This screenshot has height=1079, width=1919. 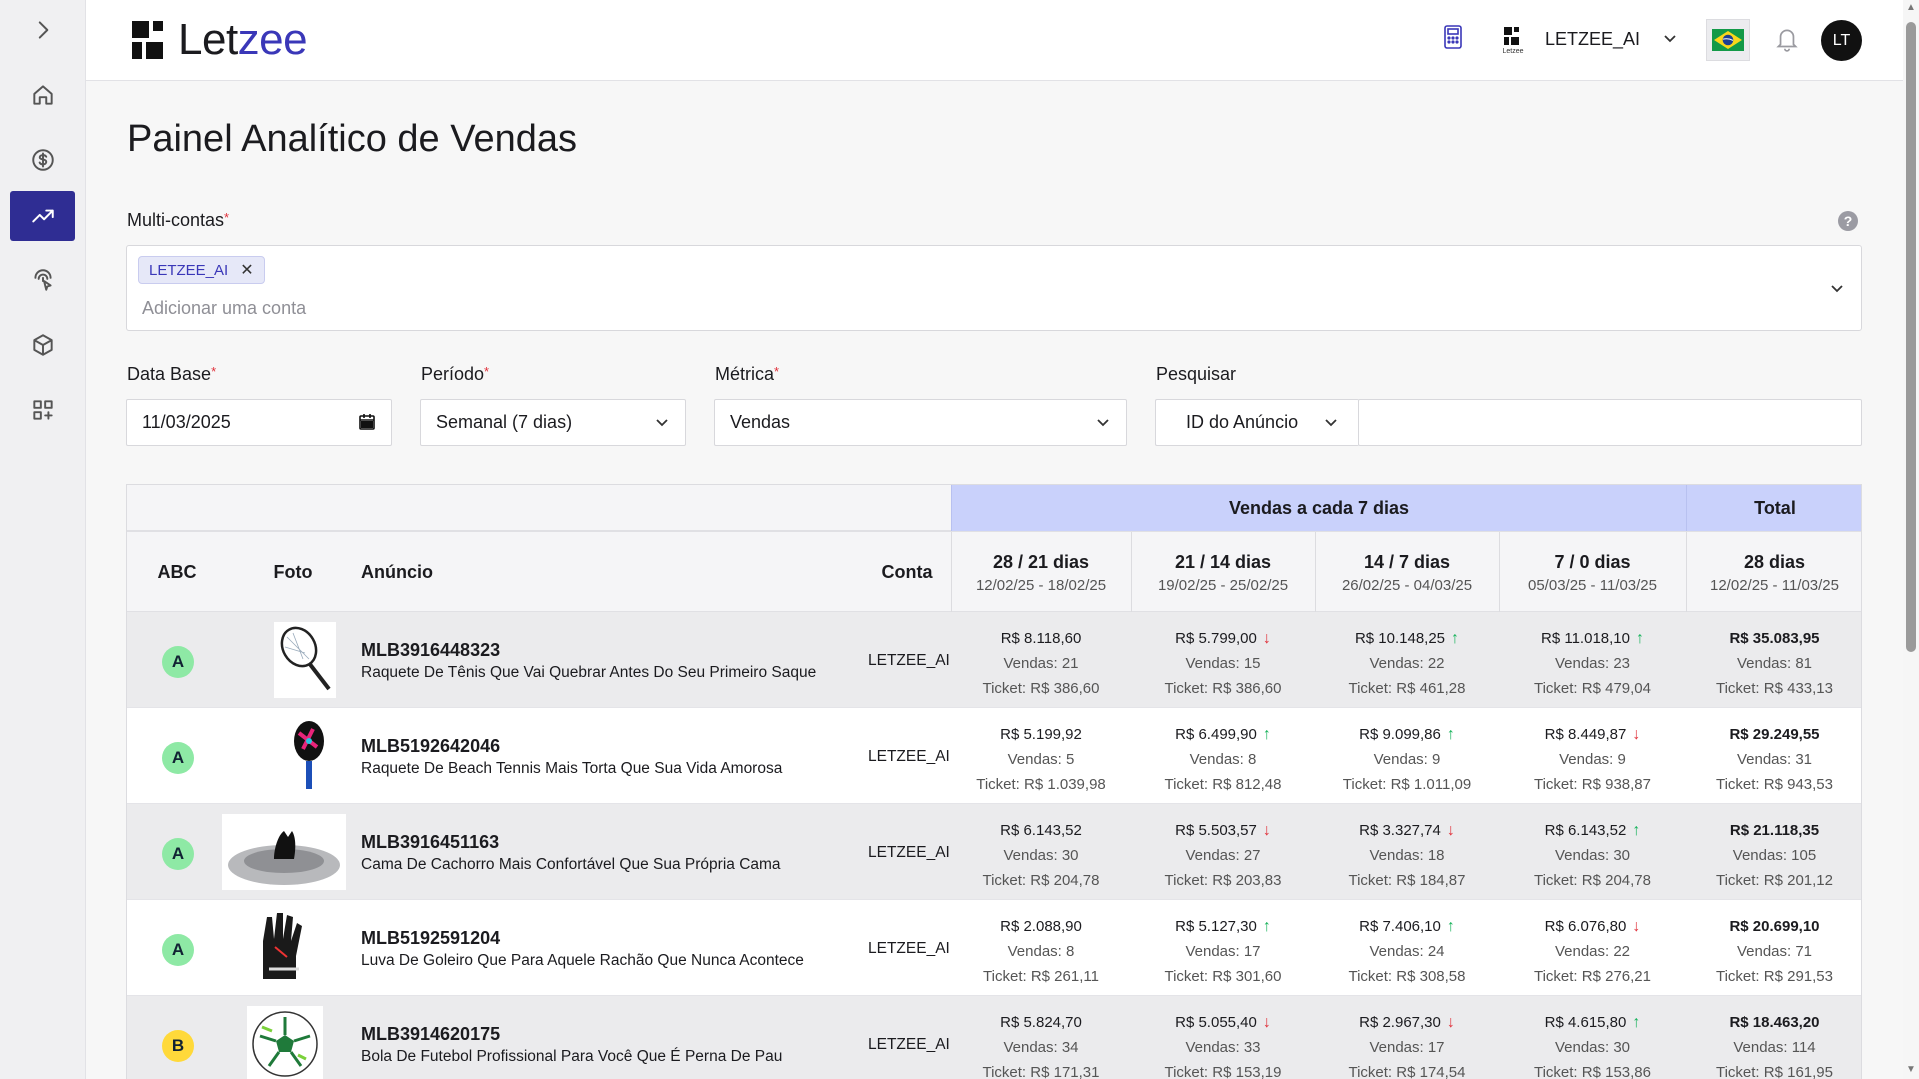 I want to click on multi-accounts-label: Multi-contas*, so click(x=178, y=220).